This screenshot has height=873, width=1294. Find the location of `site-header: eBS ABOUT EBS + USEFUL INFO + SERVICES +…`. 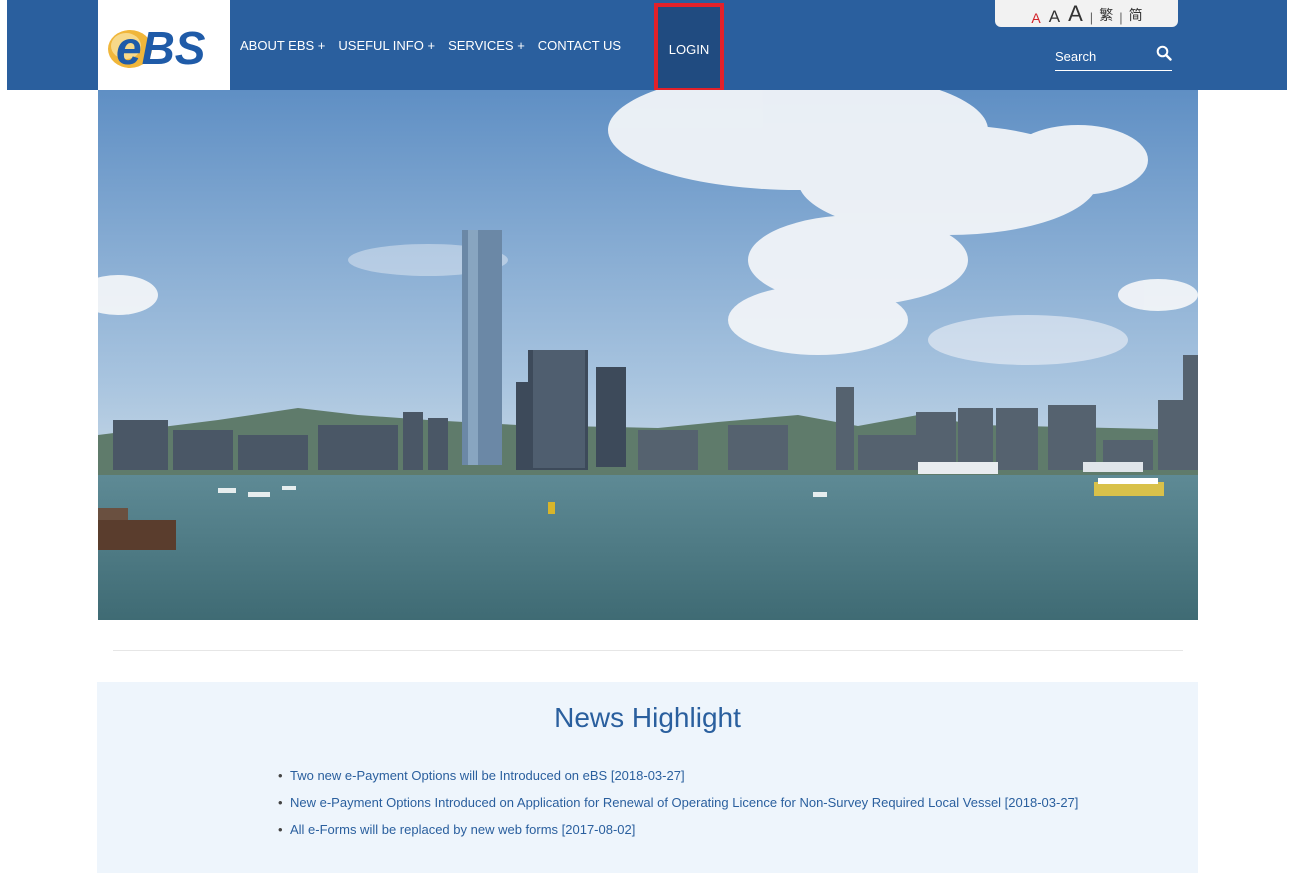

site-header: eBS ABOUT EBS + USEFUL INFO + SERVICES +… is located at coordinates (647, 46).